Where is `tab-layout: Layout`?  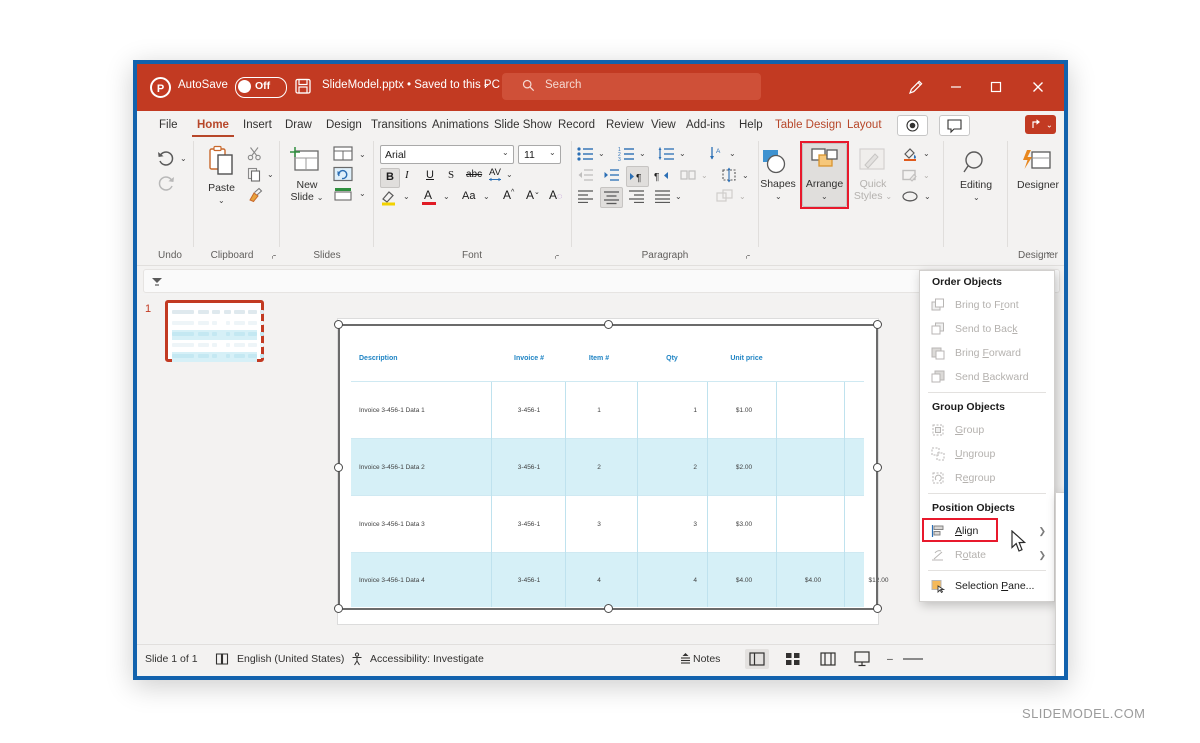 tab-layout: Layout is located at coordinates (864, 125).